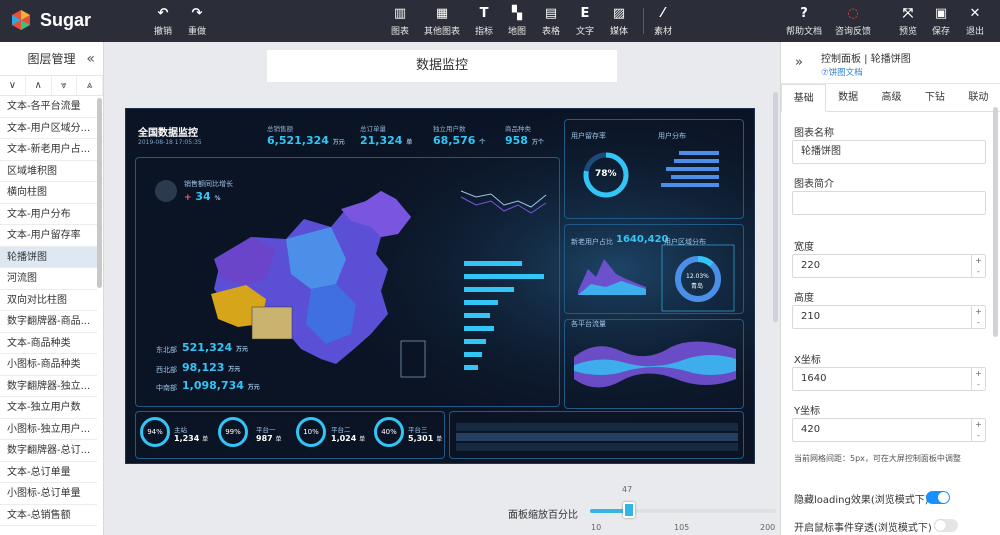 This screenshot has height=535, width=1000. I want to click on line-chart-series, so click(503, 199).